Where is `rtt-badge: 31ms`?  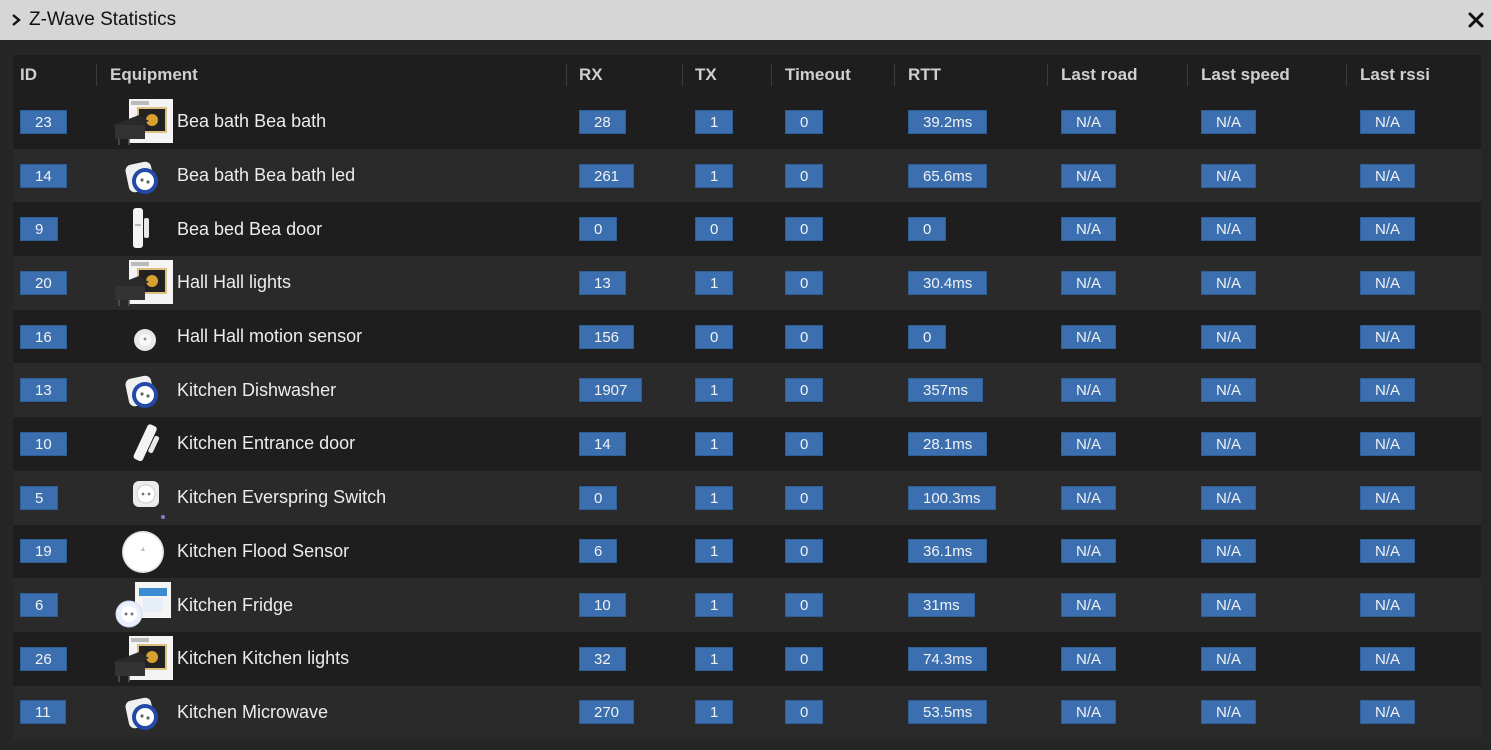 rtt-badge: 31ms is located at coordinates (941, 605).